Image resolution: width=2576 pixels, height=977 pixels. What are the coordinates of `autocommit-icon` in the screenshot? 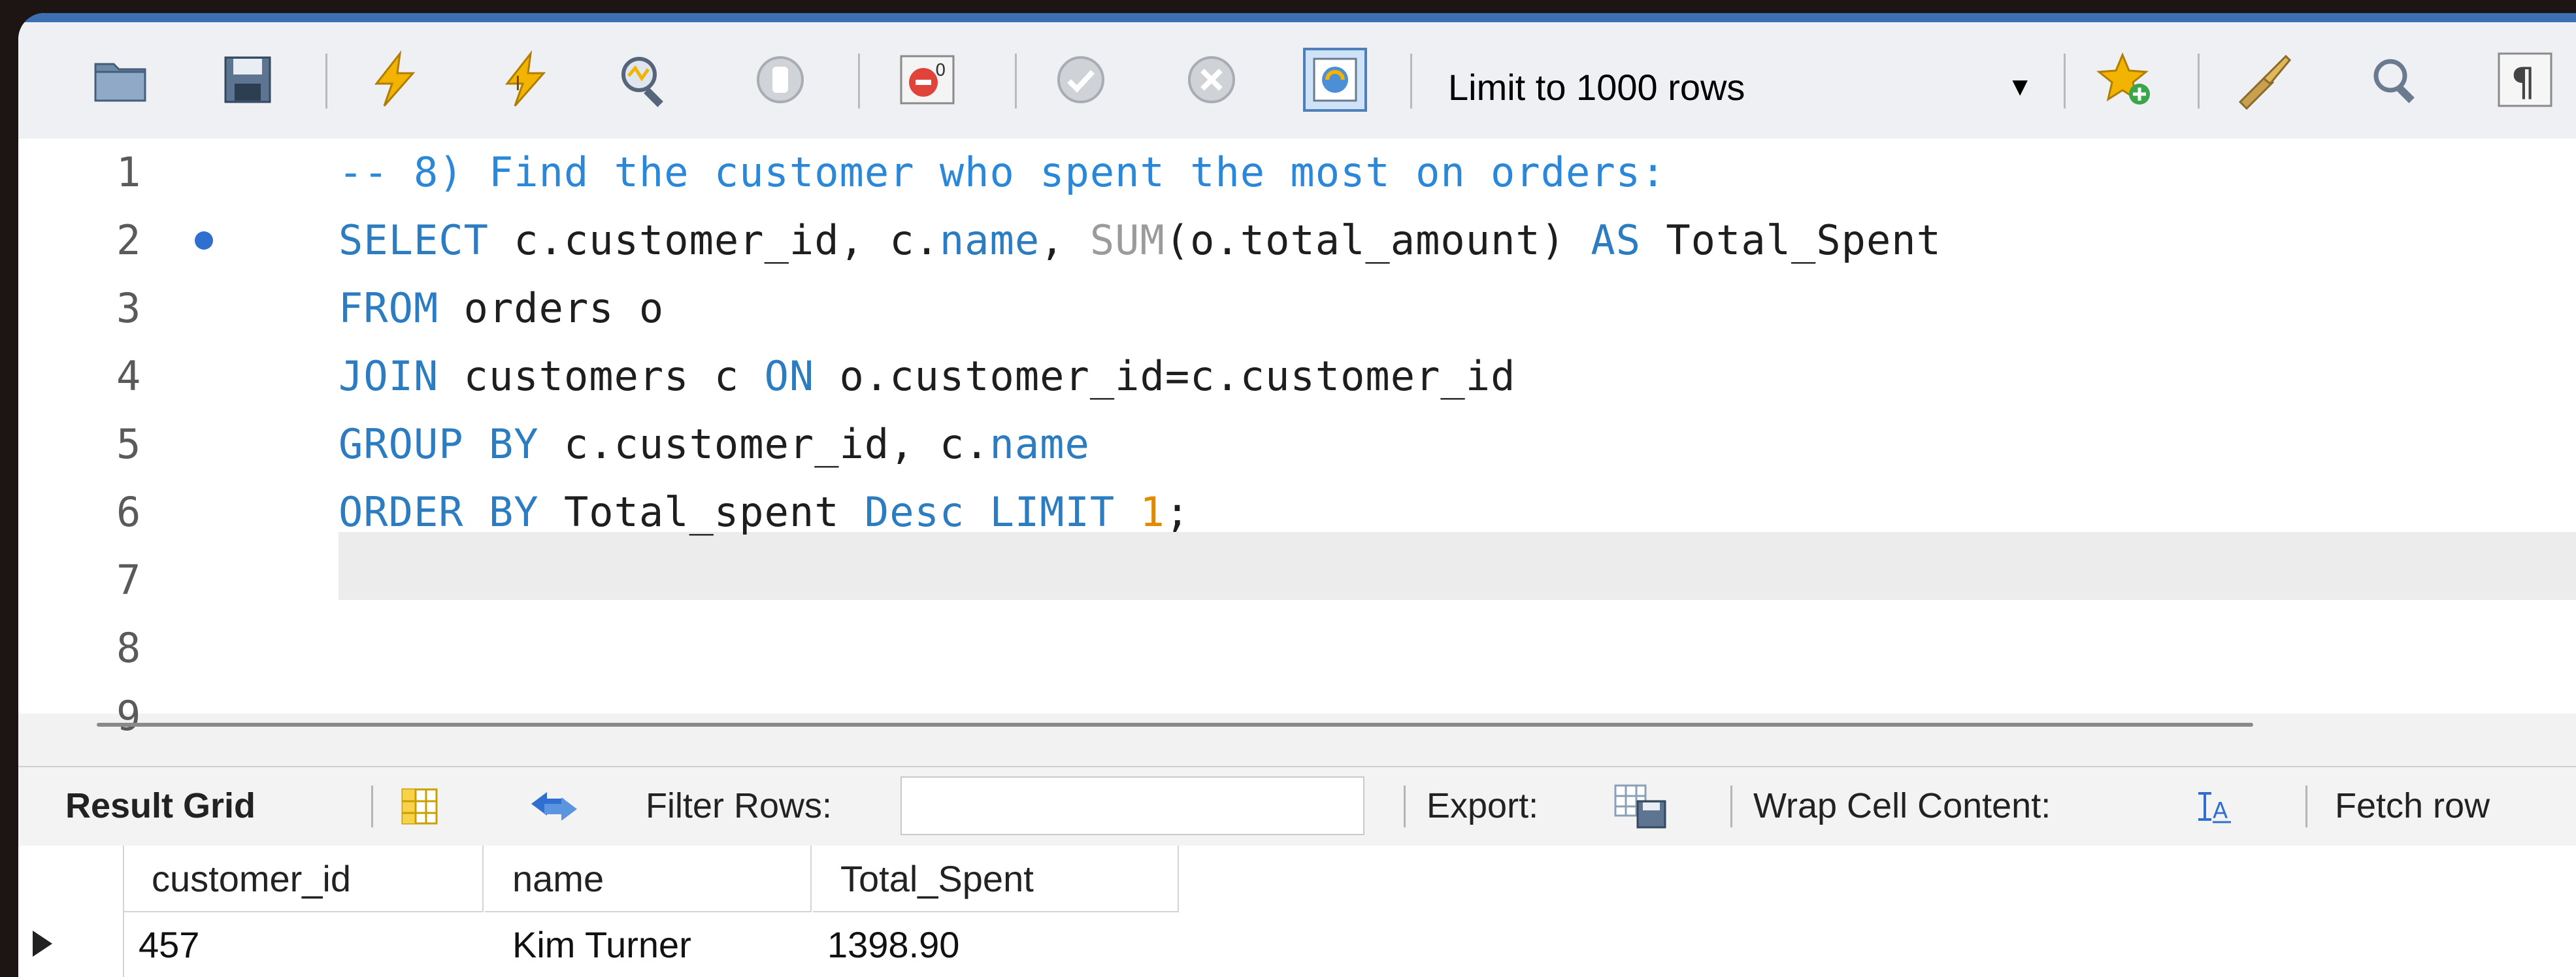 It's located at (1335, 79).